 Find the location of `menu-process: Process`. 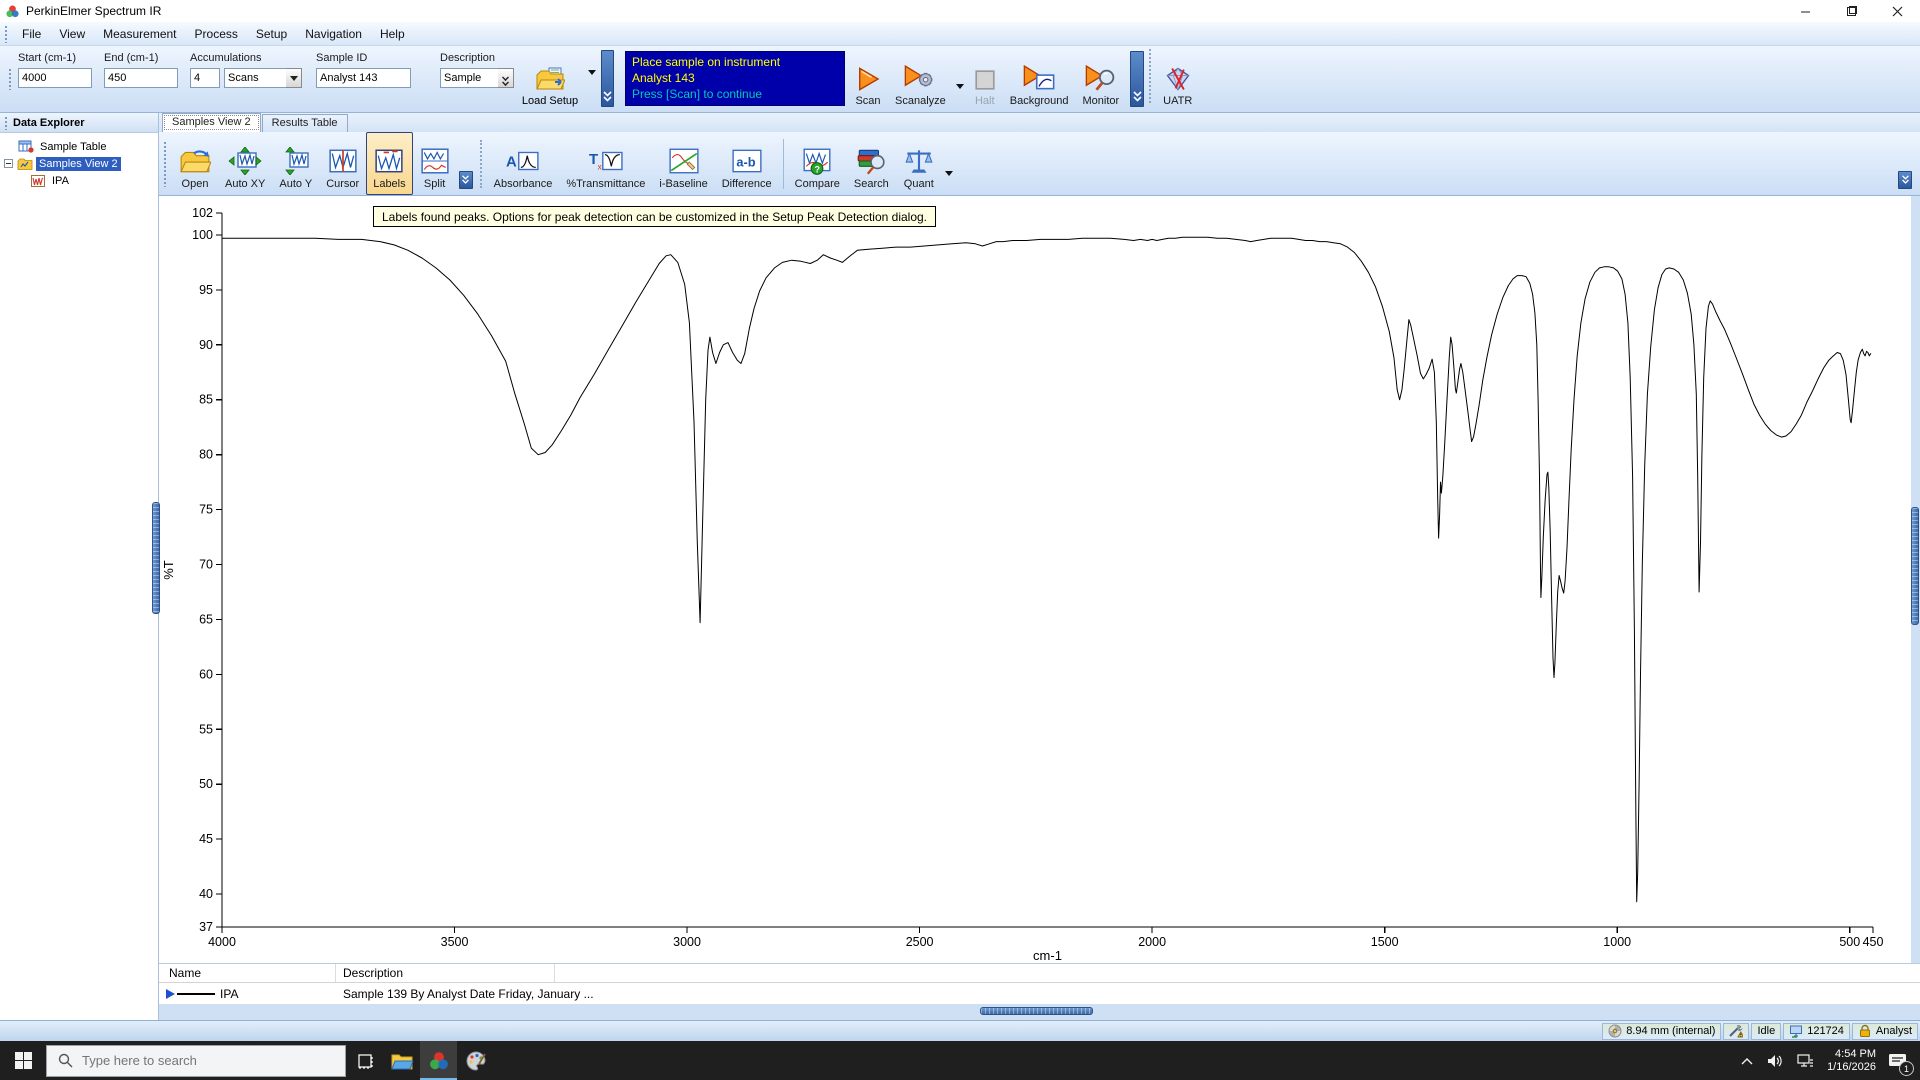

menu-process: Process is located at coordinates (216, 34).